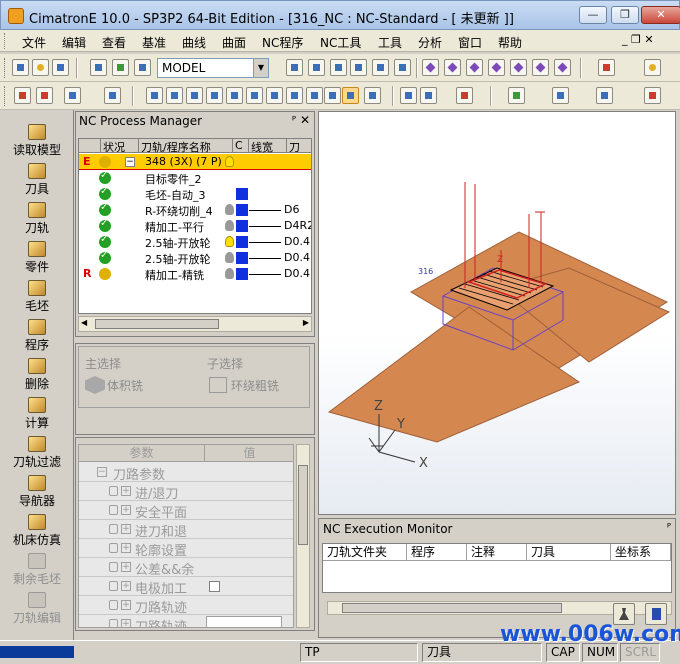 The width and height of the screenshot is (680, 664). Describe the element at coordinates (305, 120) in the screenshot. I see `close-icon: ✕` at that location.